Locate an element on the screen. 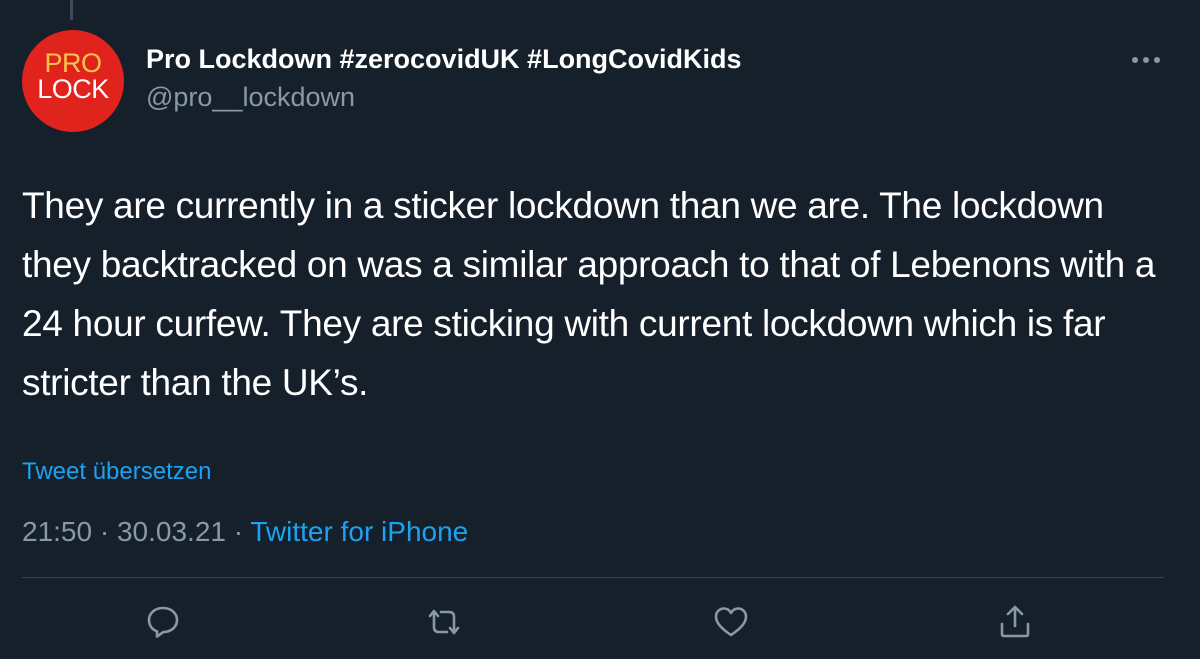 This screenshot has width=1200, height=659. like-icon is located at coordinates (731, 622).